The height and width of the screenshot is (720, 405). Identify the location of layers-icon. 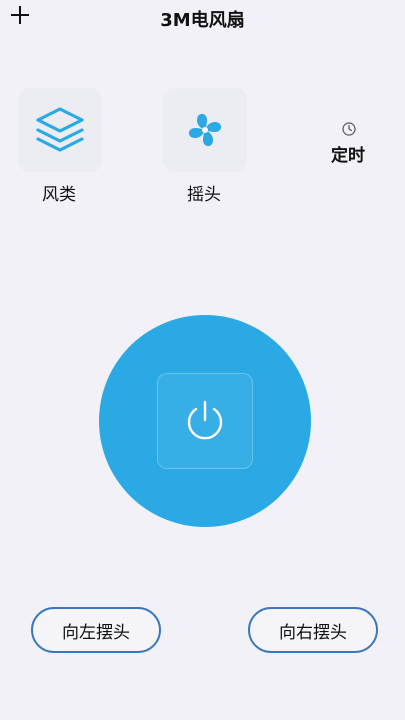
(60, 130).